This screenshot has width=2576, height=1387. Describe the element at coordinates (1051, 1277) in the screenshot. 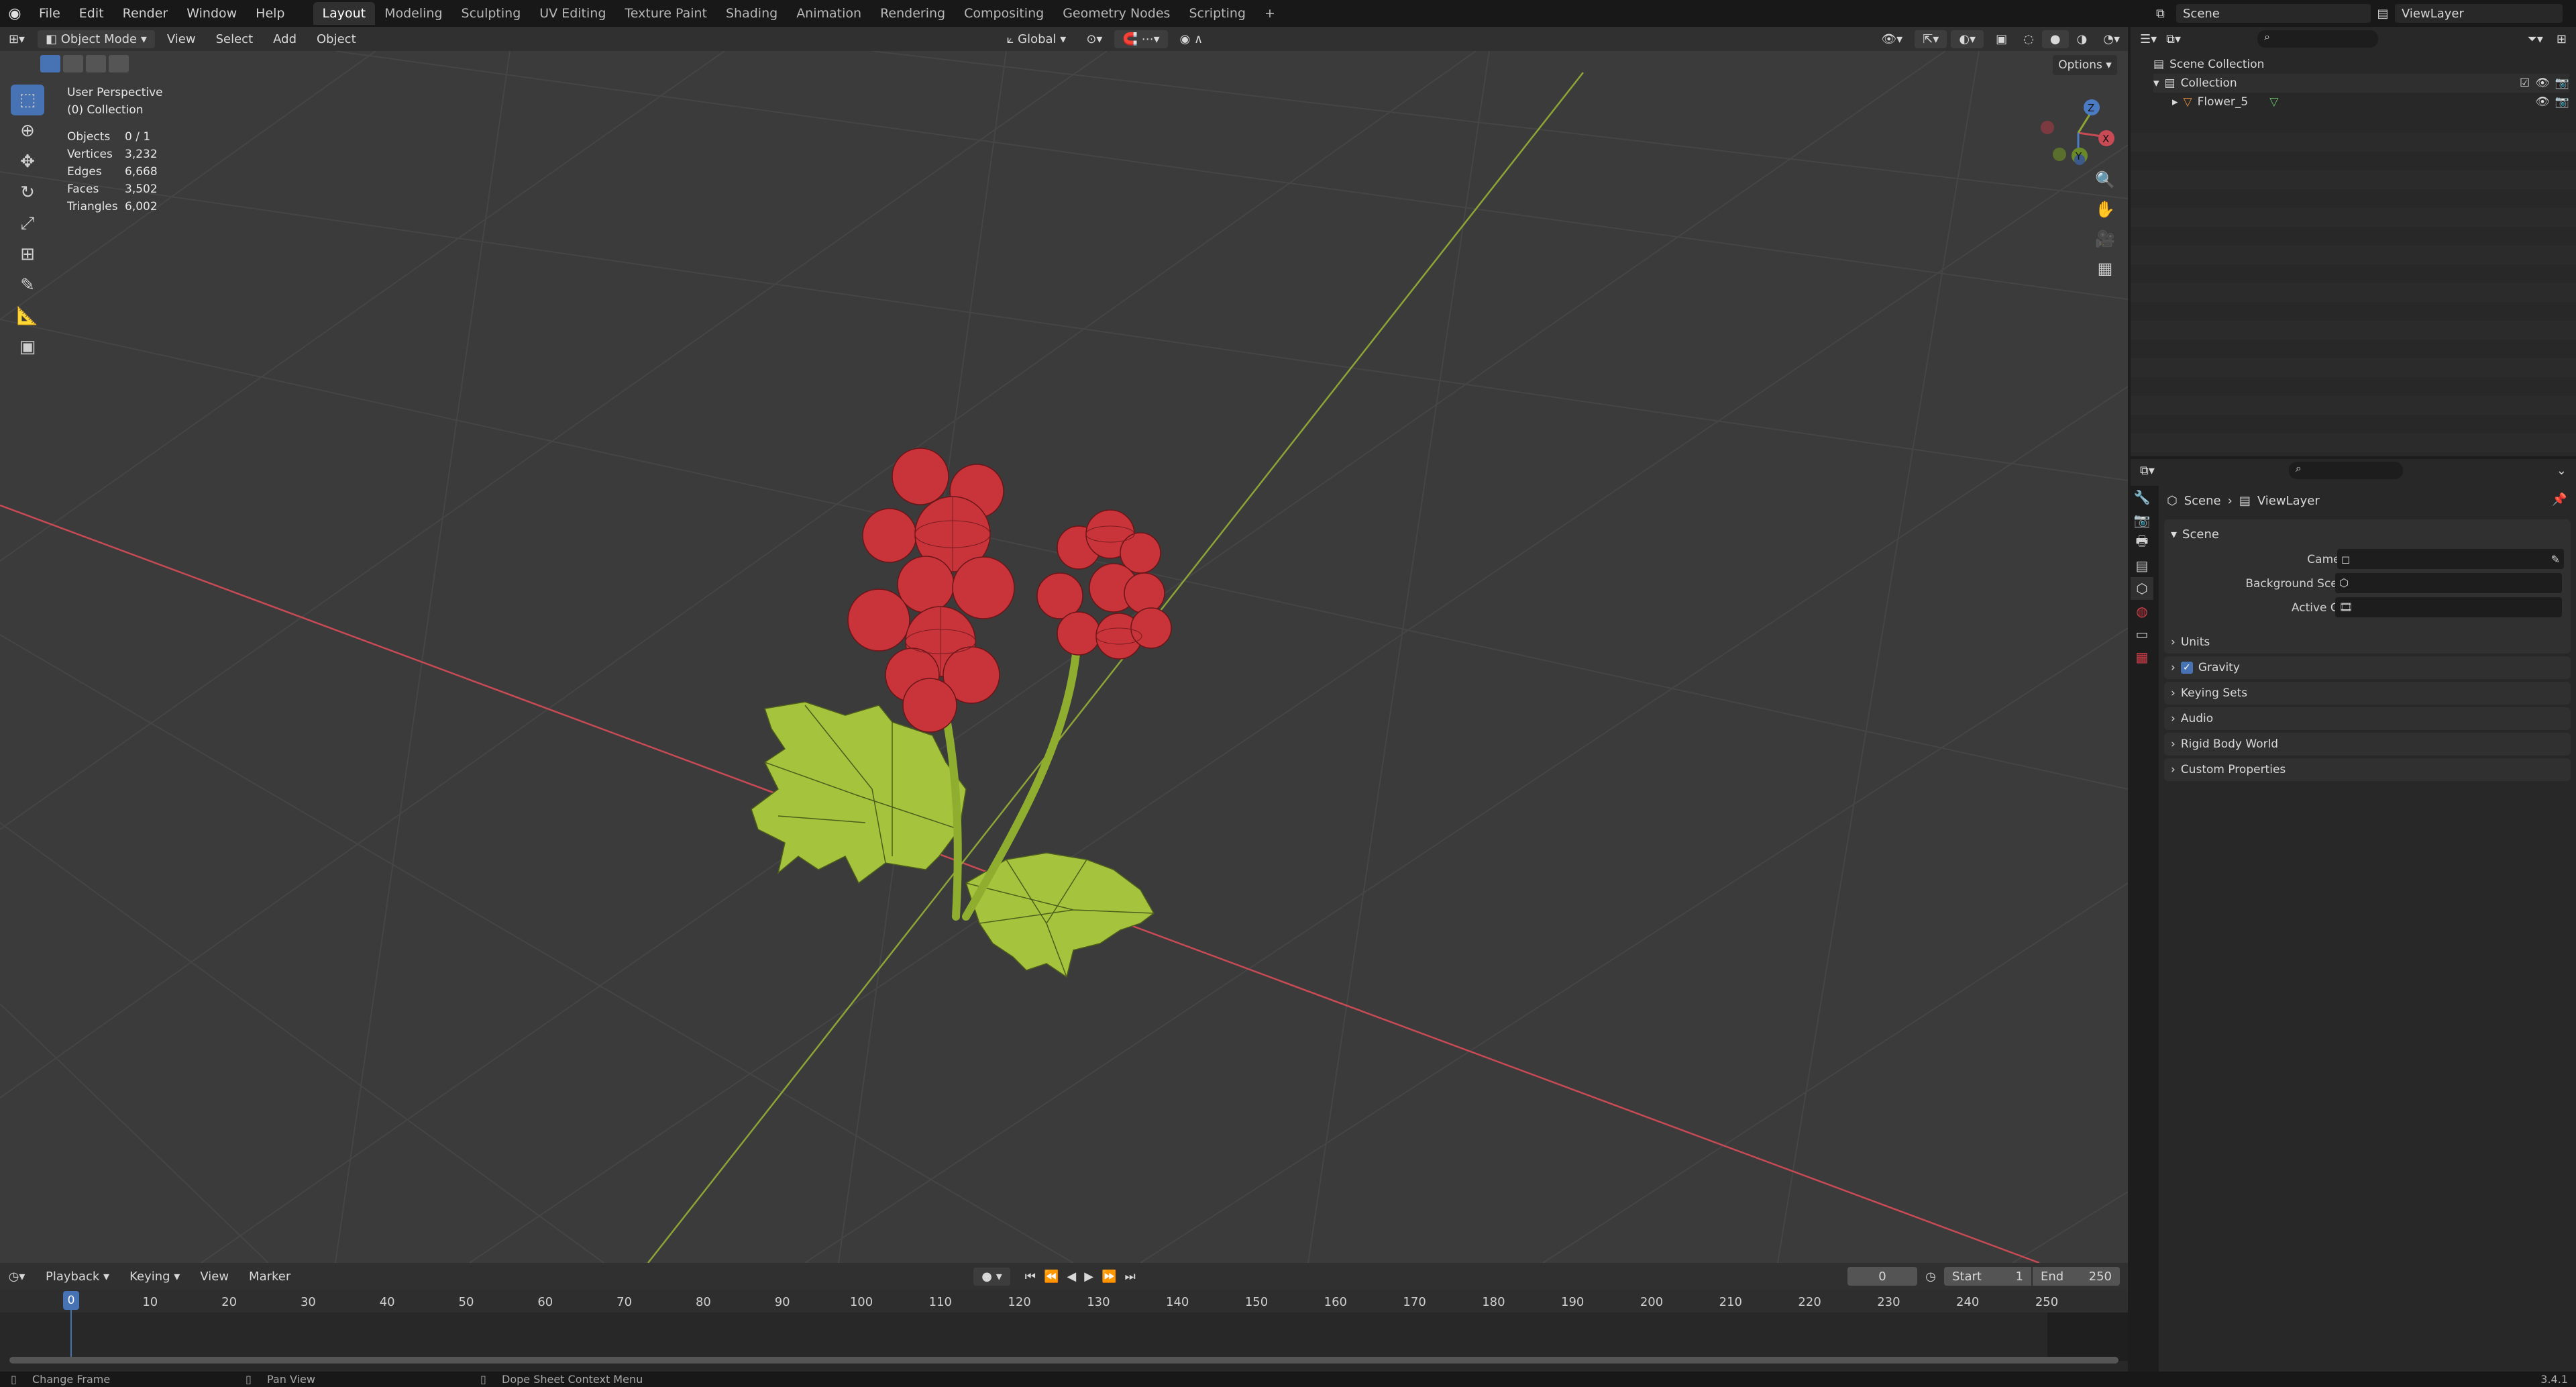

I see `jump-keyframe-back-icon: ⏪` at that location.